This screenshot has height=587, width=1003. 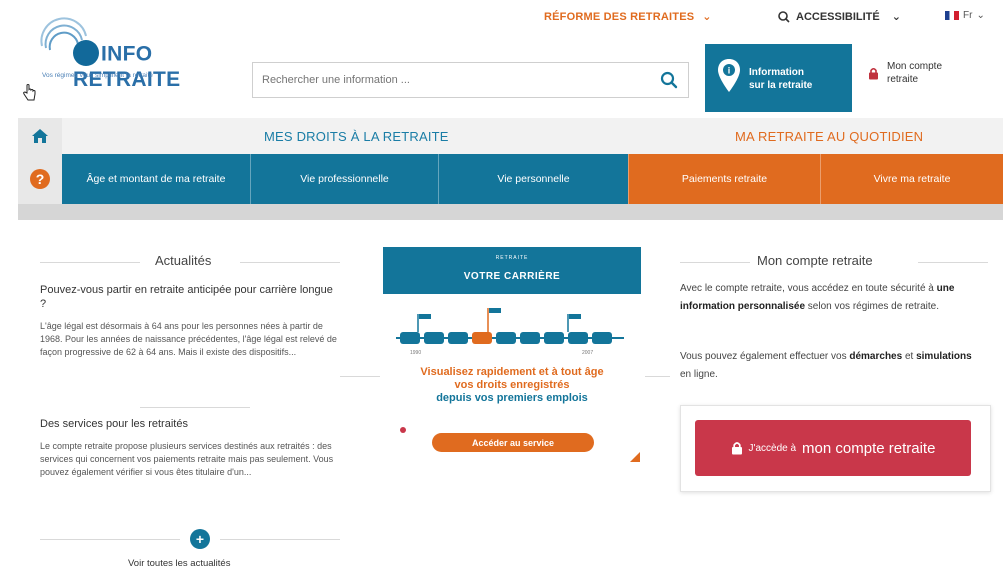 I want to click on mes-droits-heading: MES DROITS À LA RETRAITE, so click(x=356, y=136).